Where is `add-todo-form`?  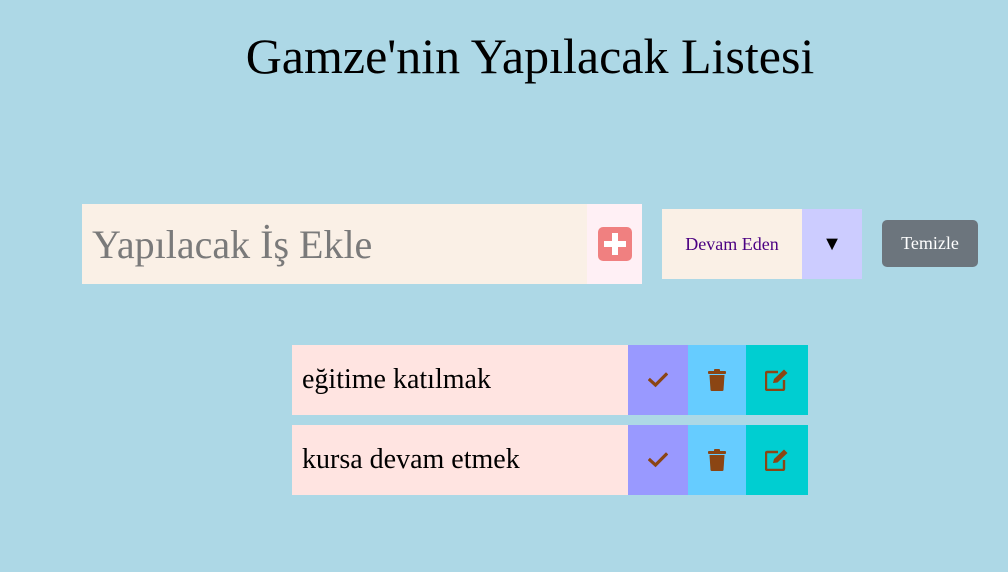 add-todo-form is located at coordinates (362, 244).